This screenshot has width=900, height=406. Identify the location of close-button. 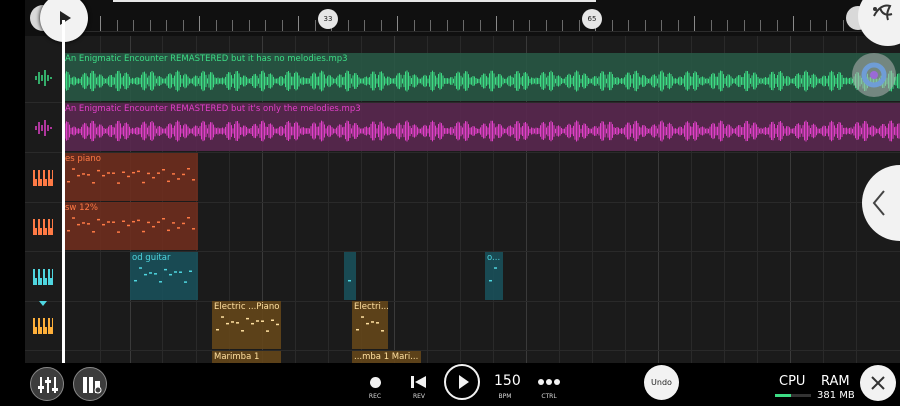
(878, 383).